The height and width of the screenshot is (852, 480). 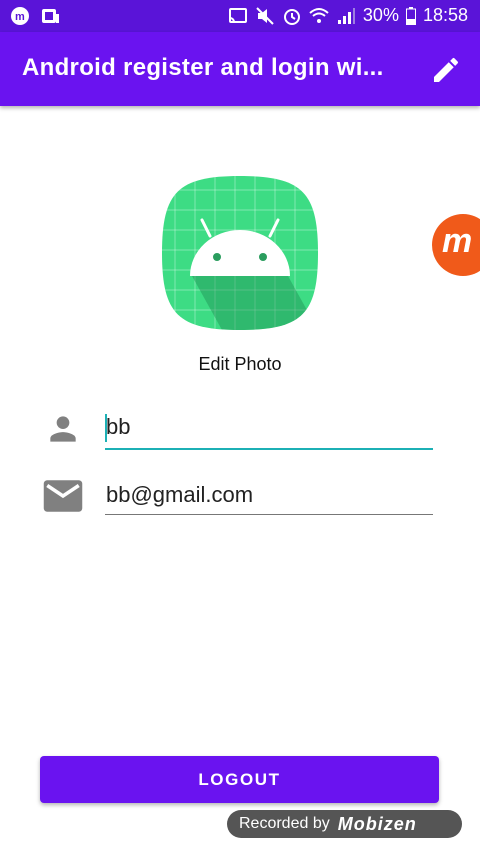 I want to click on name-field: bb, so click(x=269, y=431).